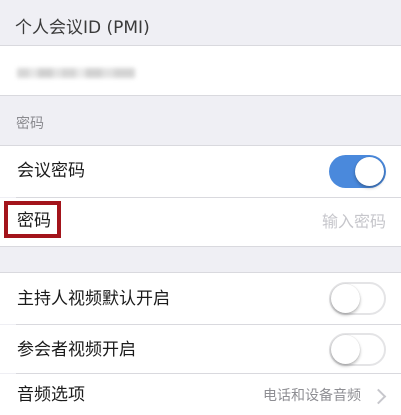 The height and width of the screenshot is (415, 401). Describe the element at coordinates (93, 299) in the screenshot. I see `host-video-label: 主持人视频默认开启` at that location.